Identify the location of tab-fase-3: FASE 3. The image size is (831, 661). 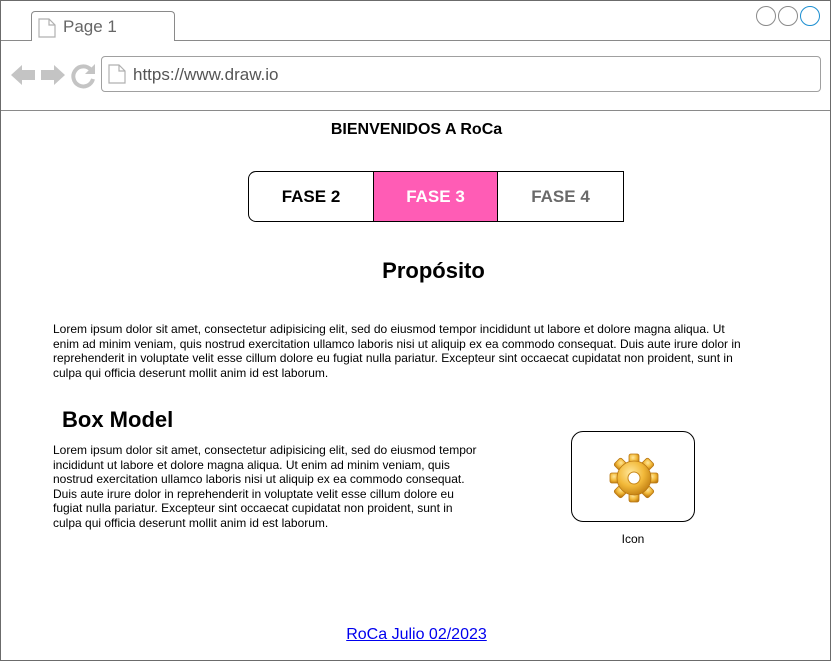
(436, 196).